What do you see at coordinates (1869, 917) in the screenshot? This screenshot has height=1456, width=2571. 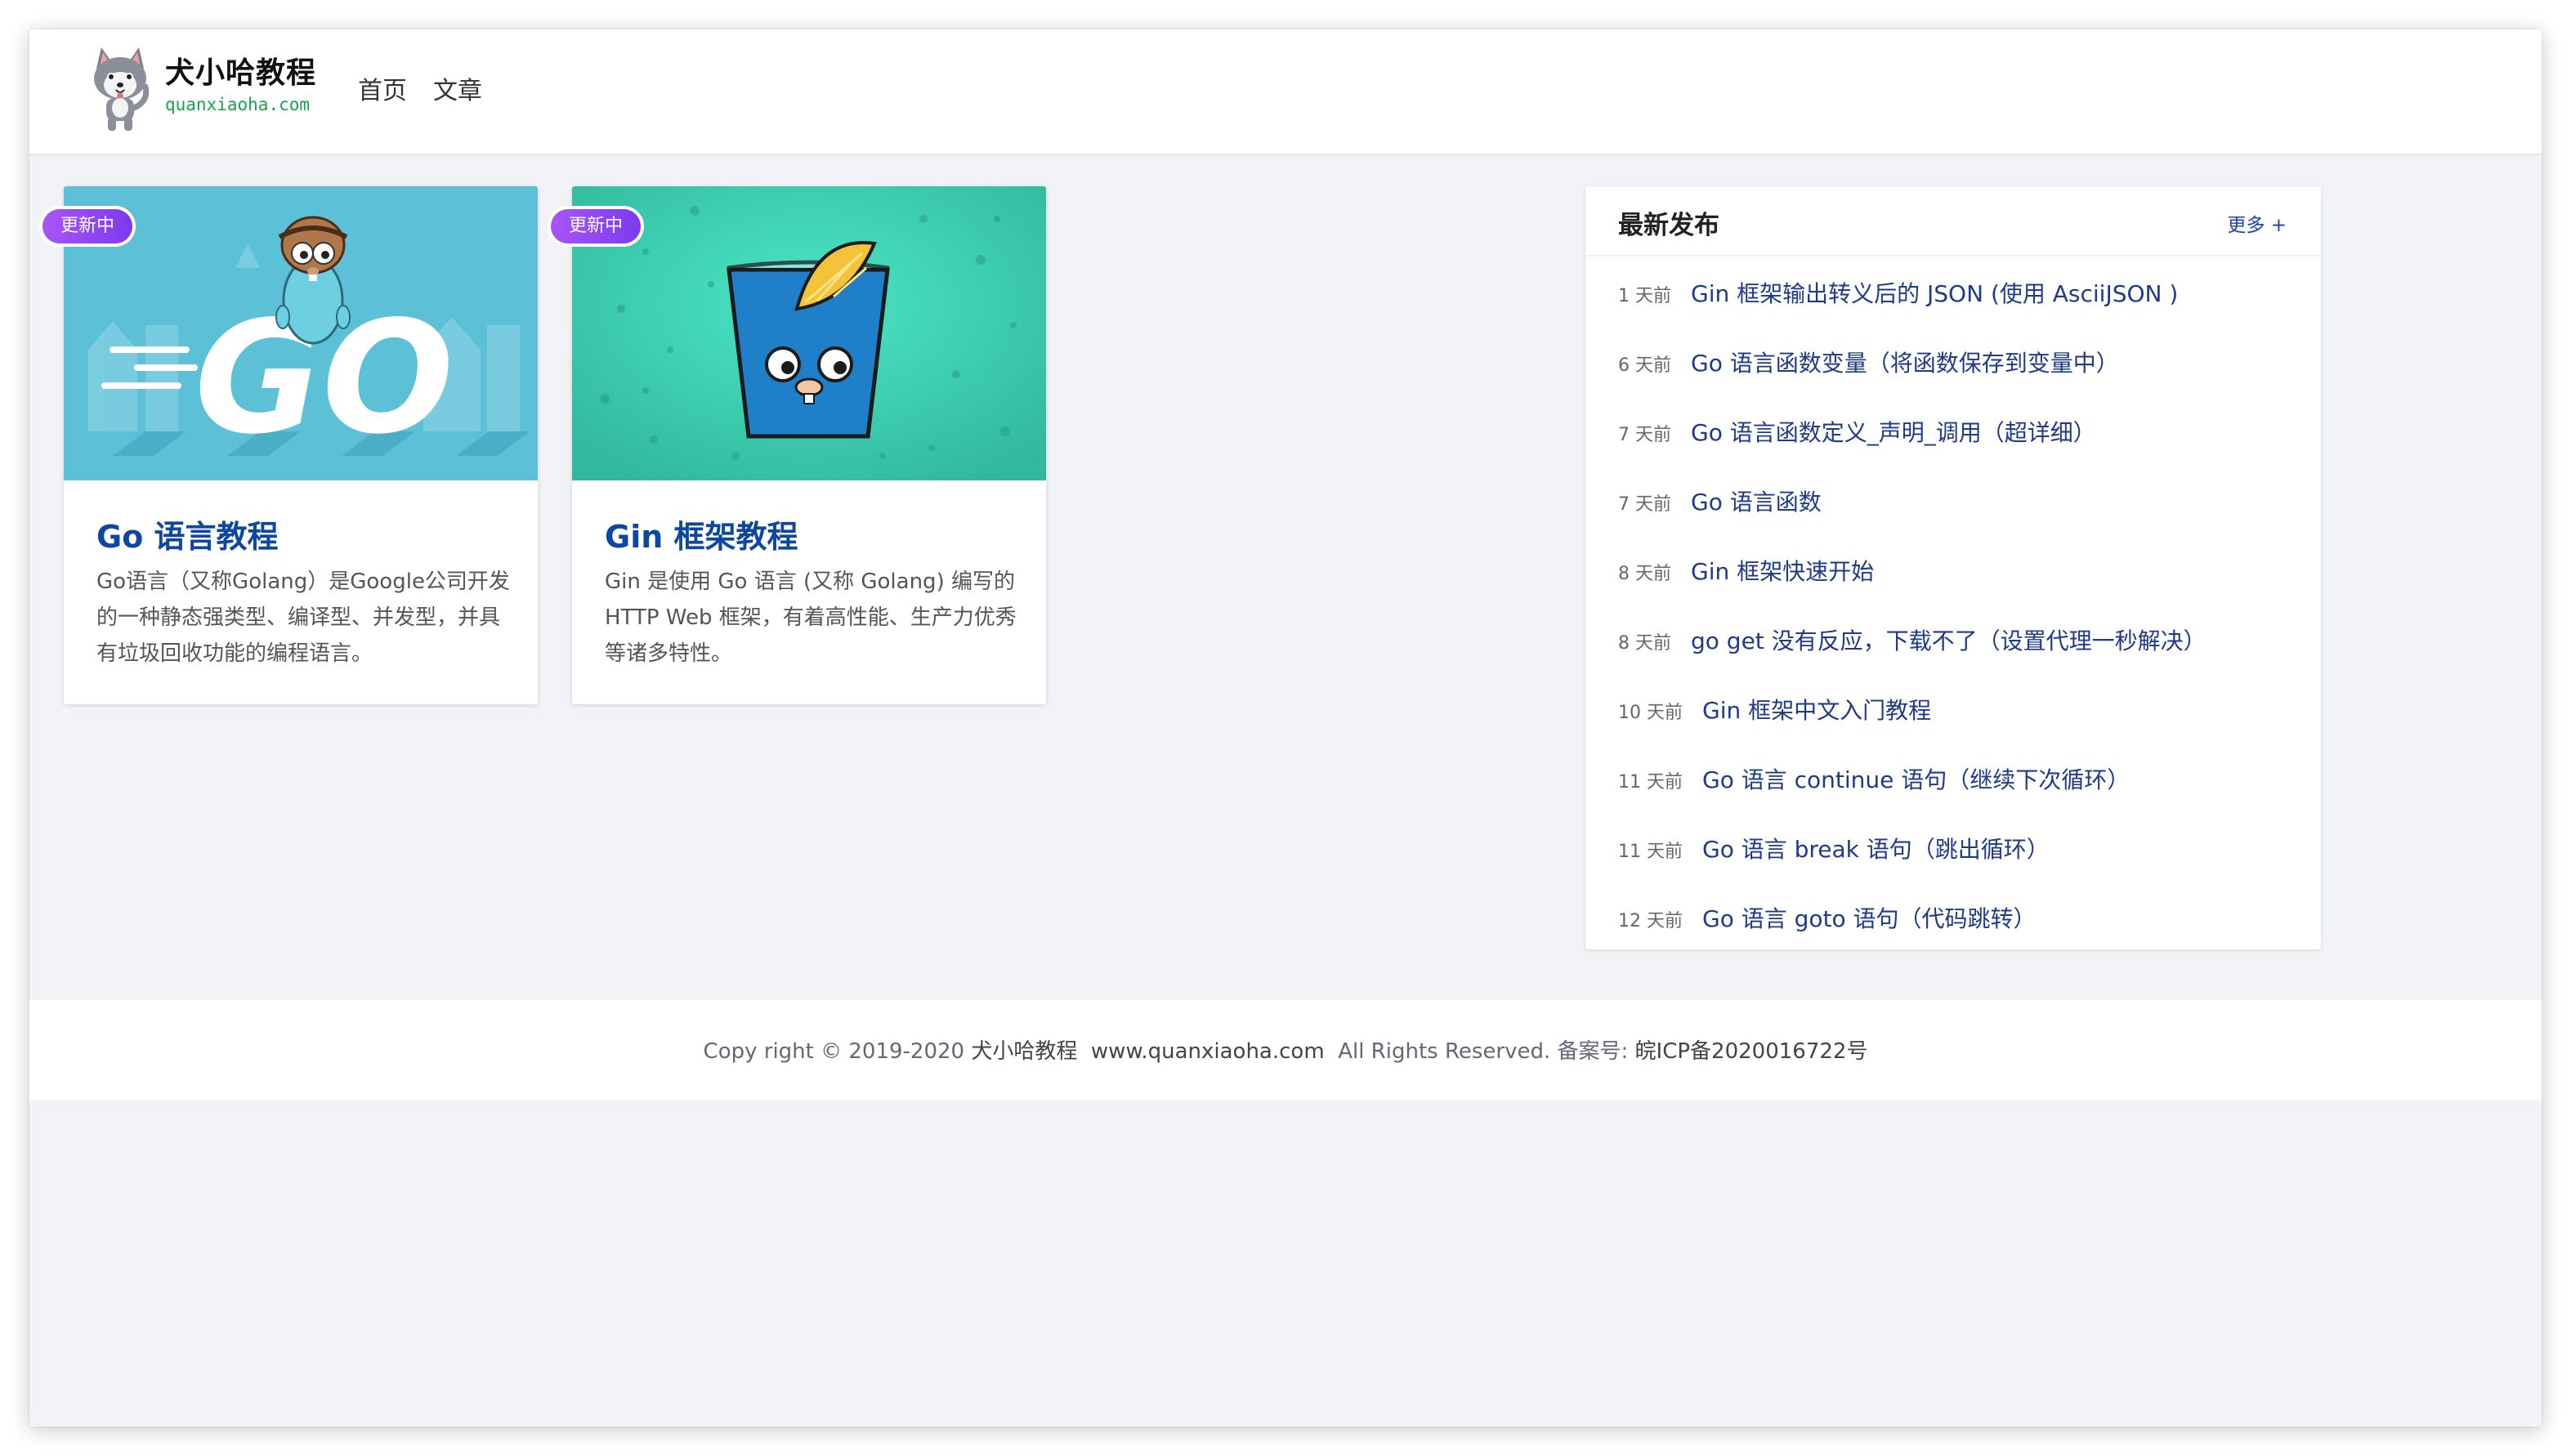 I see `post-title-link: Go 语言 goto 语句（代码跳转）` at bounding box center [1869, 917].